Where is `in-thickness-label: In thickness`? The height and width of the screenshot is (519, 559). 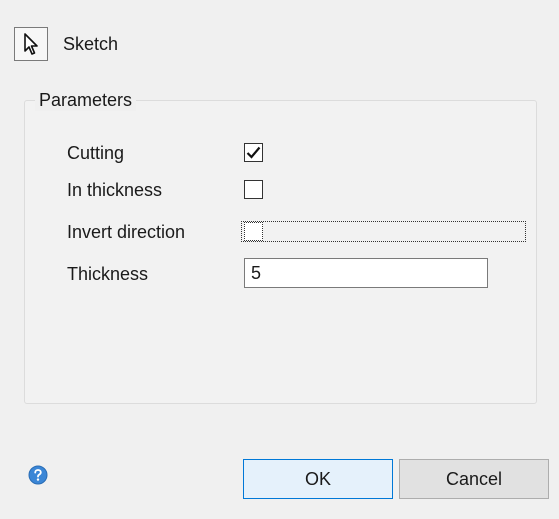 in-thickness-label: In thickness is located at coordinates (115, 190).